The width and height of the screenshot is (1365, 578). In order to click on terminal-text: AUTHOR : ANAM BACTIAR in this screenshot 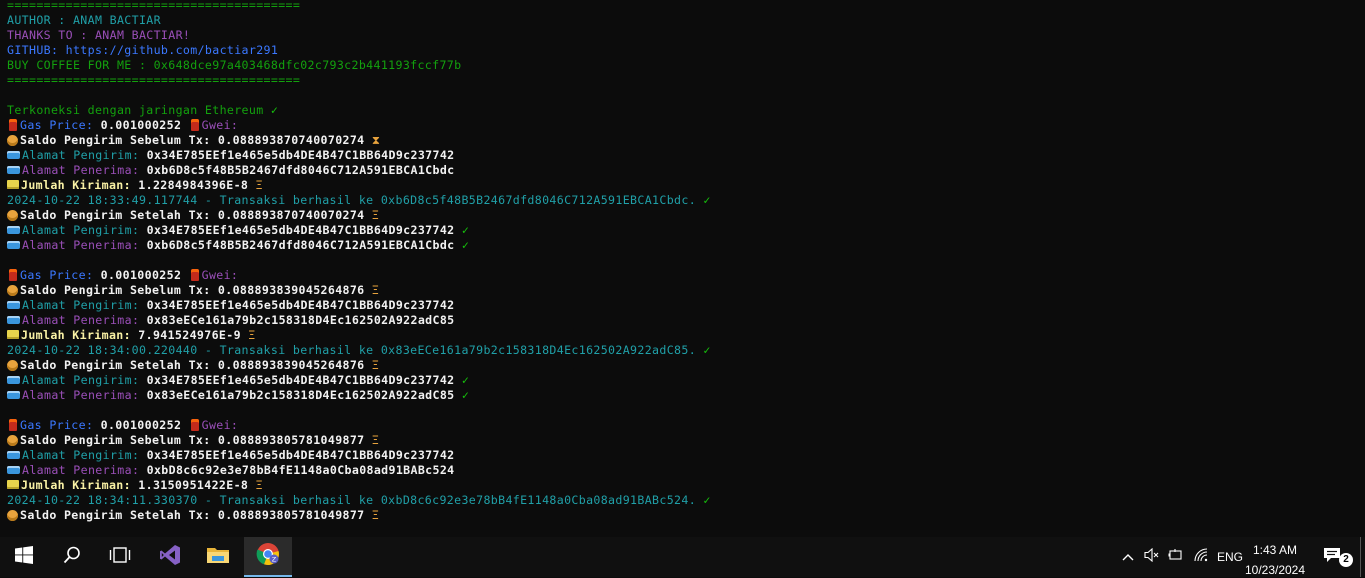, I will do `click(84, 20)`.